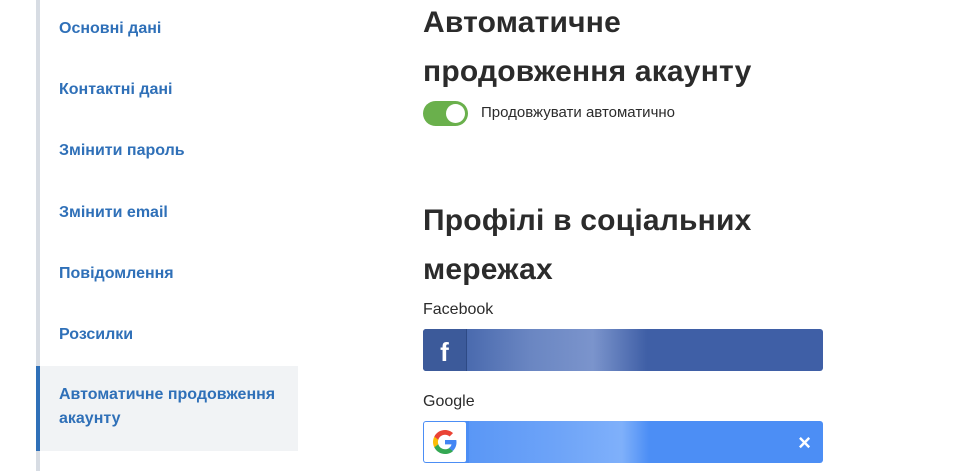 This screenshot has width=965, height=471. What do you see at coordinates (169, 90) in the screenshot?
I see `sidebar-item-contact-data: Контактні дані` at bounding box center [169, 90].